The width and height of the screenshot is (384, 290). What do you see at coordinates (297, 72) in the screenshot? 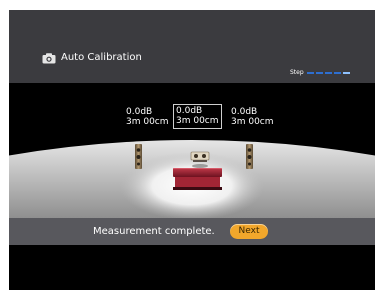
I see `step-label: Step` at bounding box center [297, 72].